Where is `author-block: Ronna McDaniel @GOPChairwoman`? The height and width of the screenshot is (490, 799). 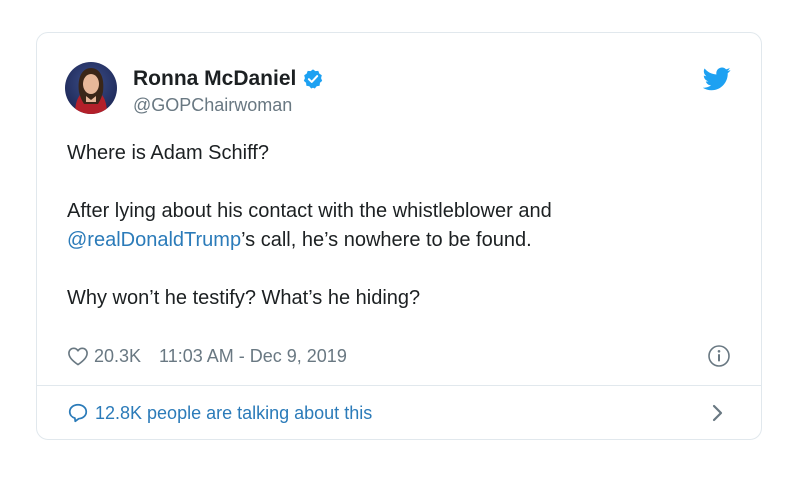 author-block: Ronna McDaniel @GOPChairwoman is located at coordinates (228, 91).